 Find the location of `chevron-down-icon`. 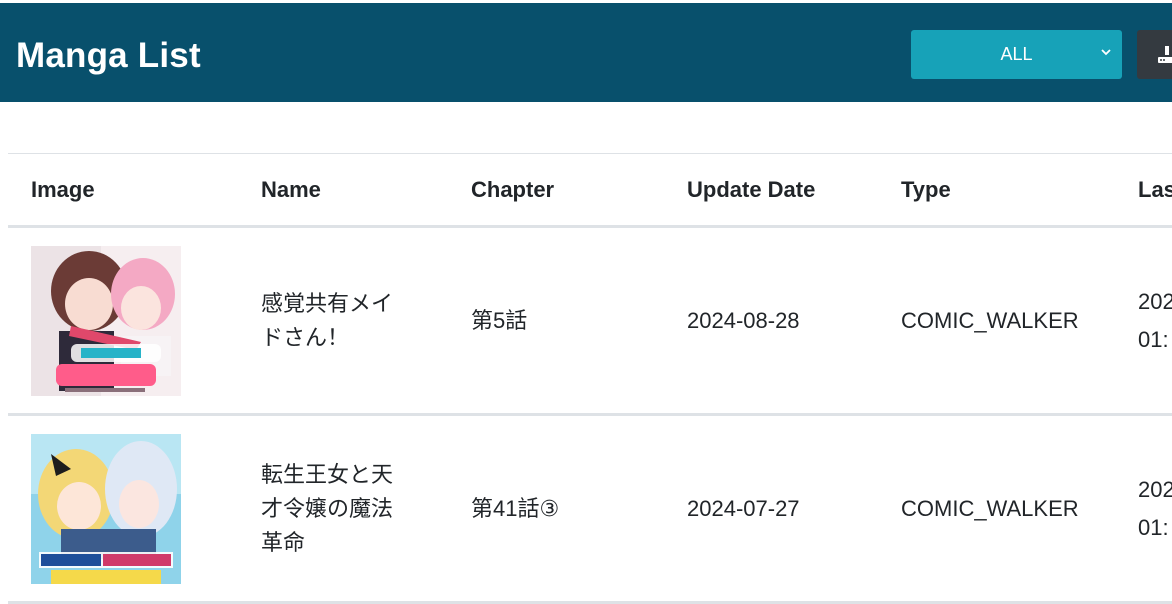

chevron-down-icon is located at coordinates (1106, 52).